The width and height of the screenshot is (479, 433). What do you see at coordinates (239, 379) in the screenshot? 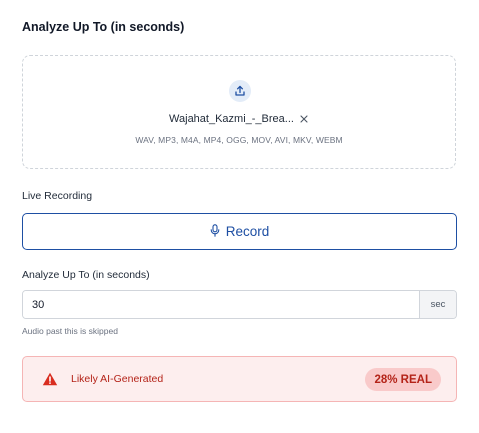
I see `result-alert: Likely AI-Generated 28% REAL` at bounding box center [239, 379].